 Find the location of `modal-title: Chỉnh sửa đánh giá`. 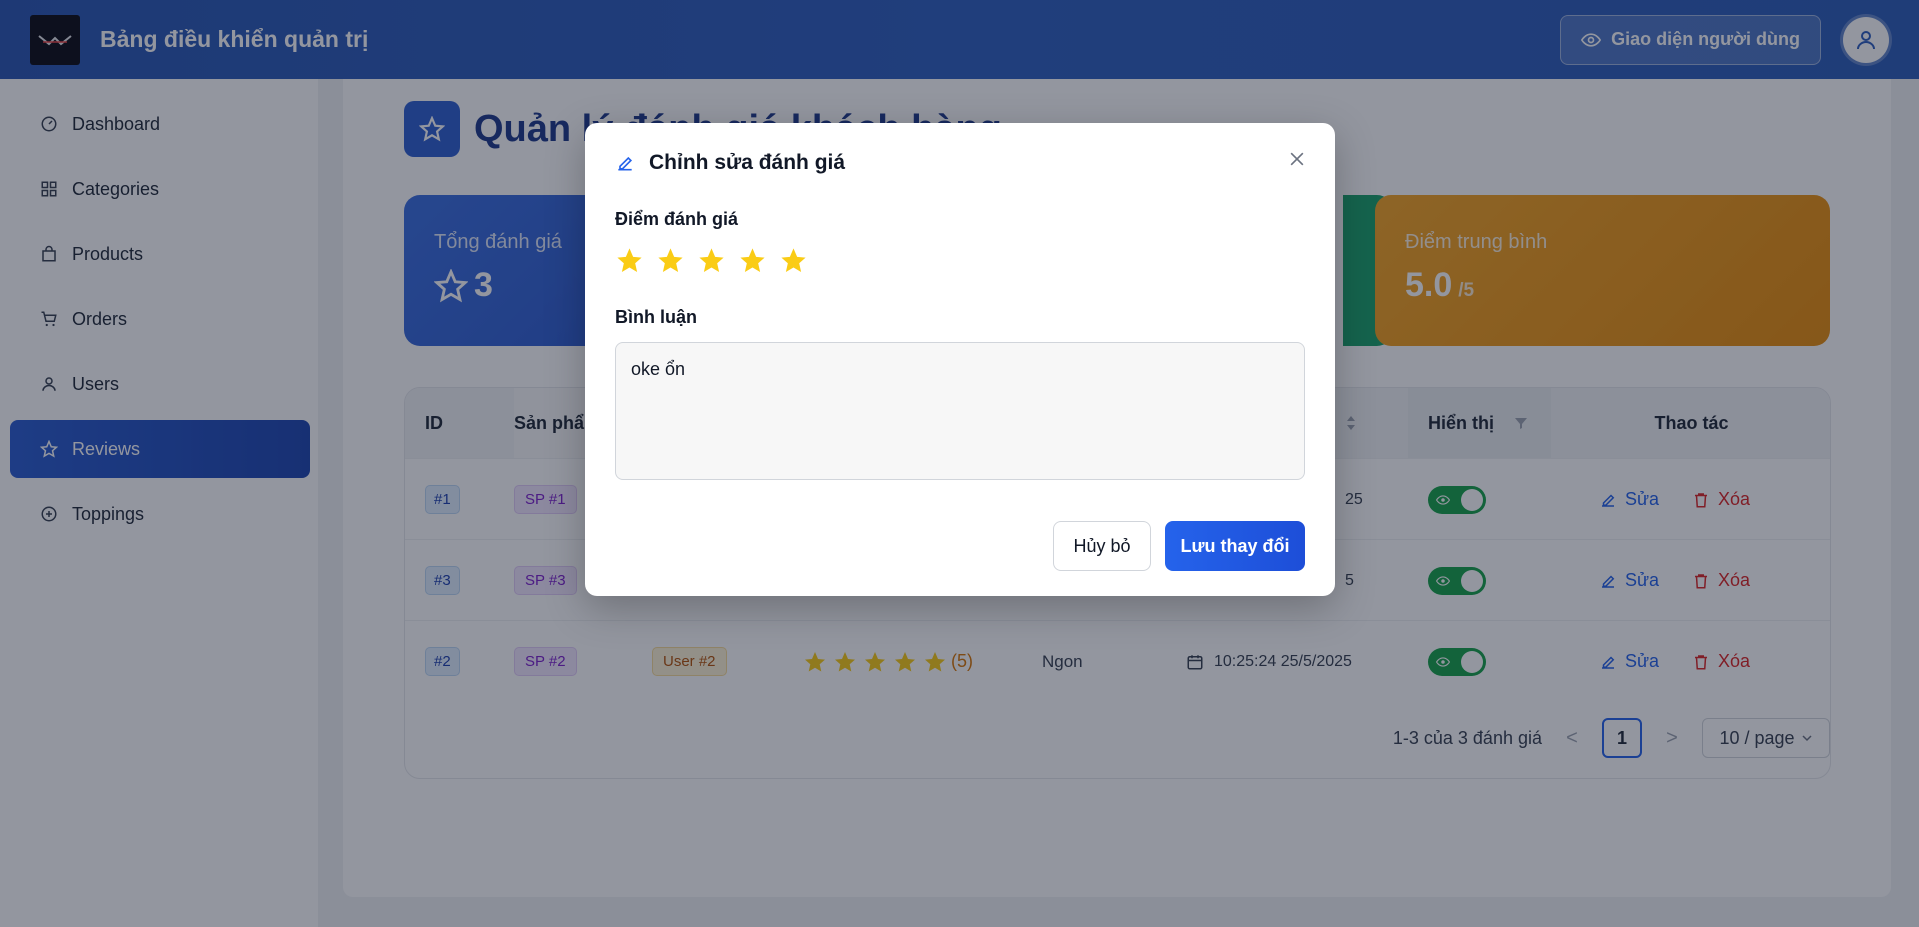

modal-title: Chỉnh sửa đánh giá is located at coordinates (747, 162).